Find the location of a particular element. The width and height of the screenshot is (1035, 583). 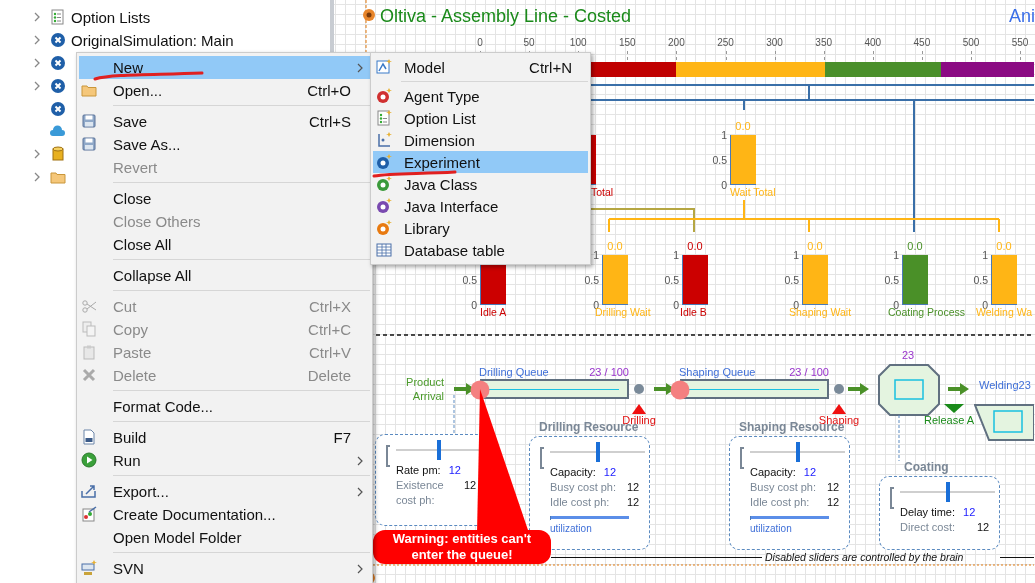

ruler-label: 0 is located at coordinates (480, 42).